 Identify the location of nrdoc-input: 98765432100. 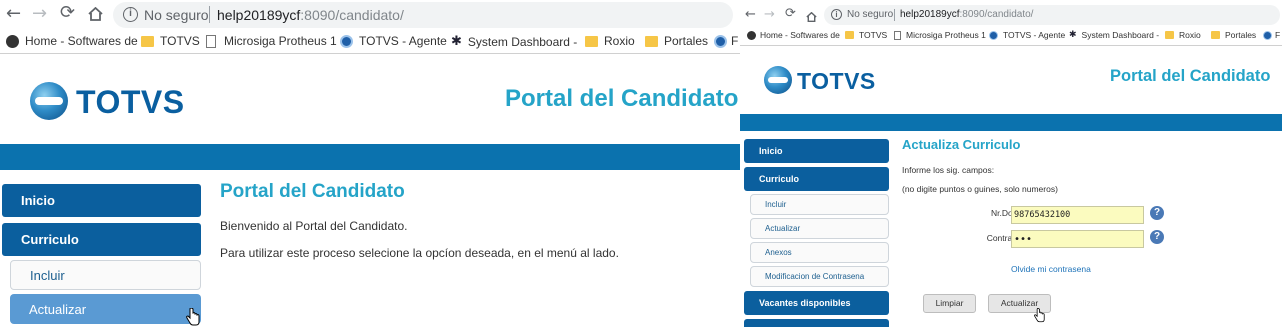
(1077, 215).